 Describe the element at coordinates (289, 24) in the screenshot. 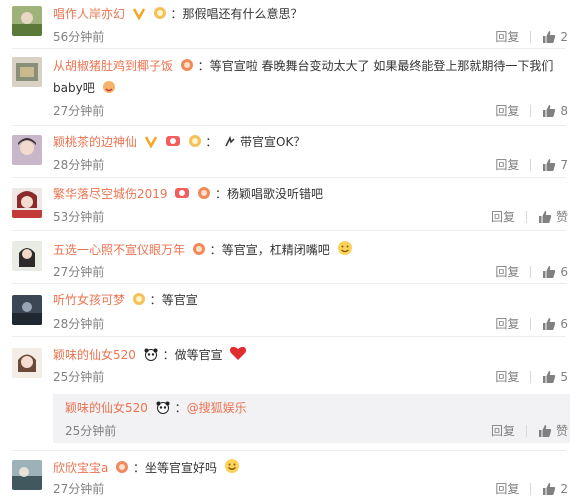

I see `comment-item: 唱作人岸亦幻 ：那假唱还有什么意思？ 56分钟前 回复 2` at that location.